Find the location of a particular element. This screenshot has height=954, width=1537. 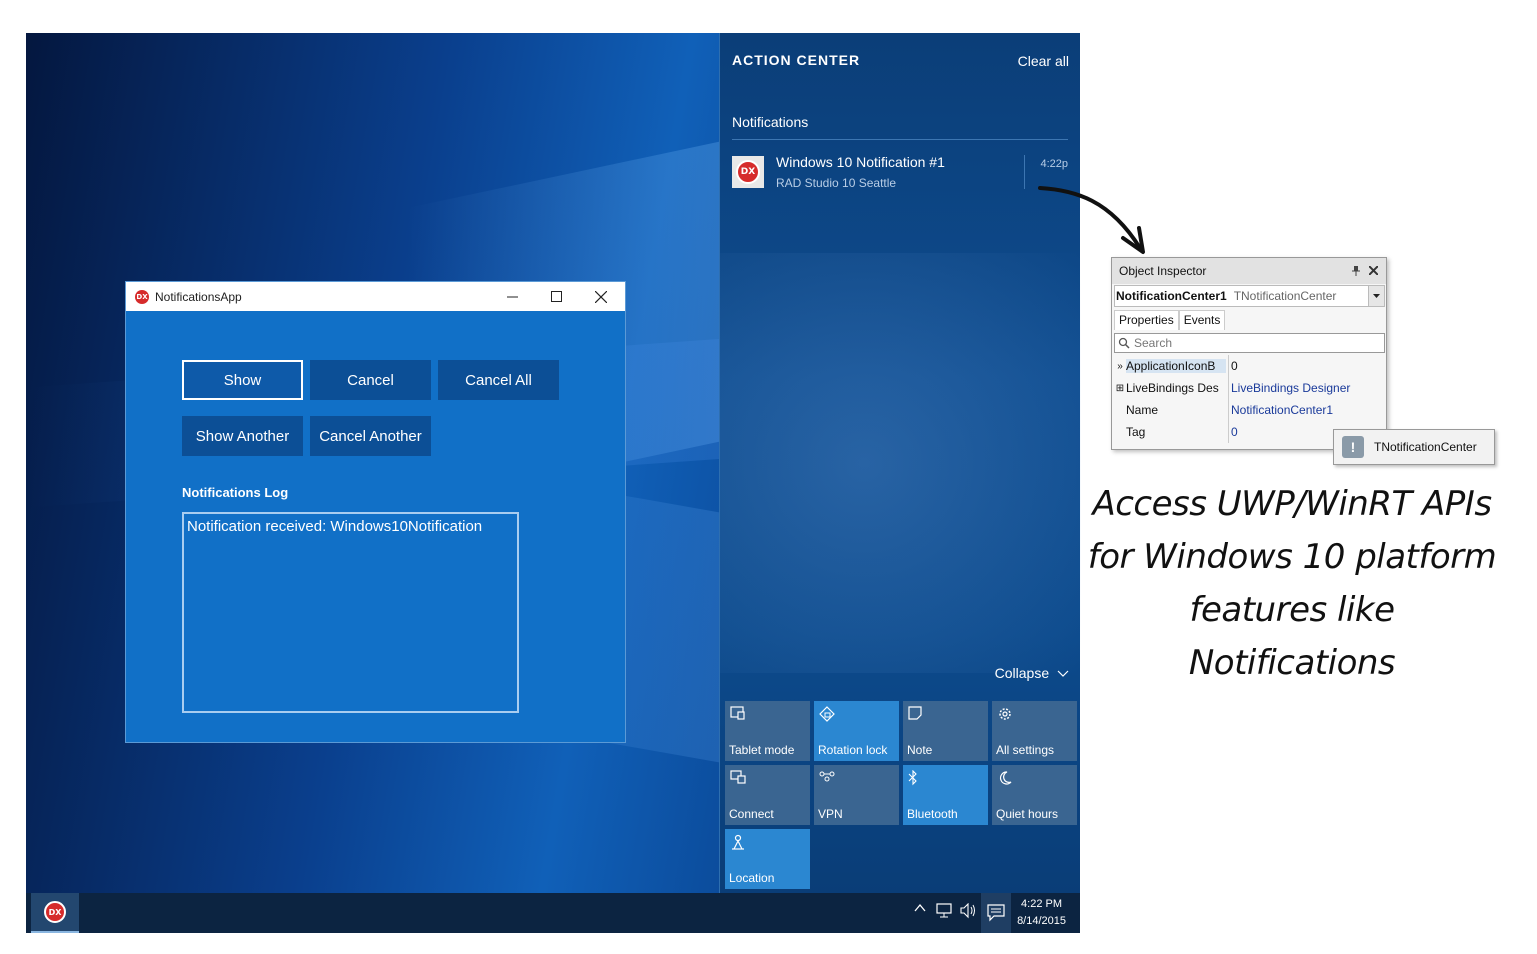

volume-icon is located at coordinates (969, 911).